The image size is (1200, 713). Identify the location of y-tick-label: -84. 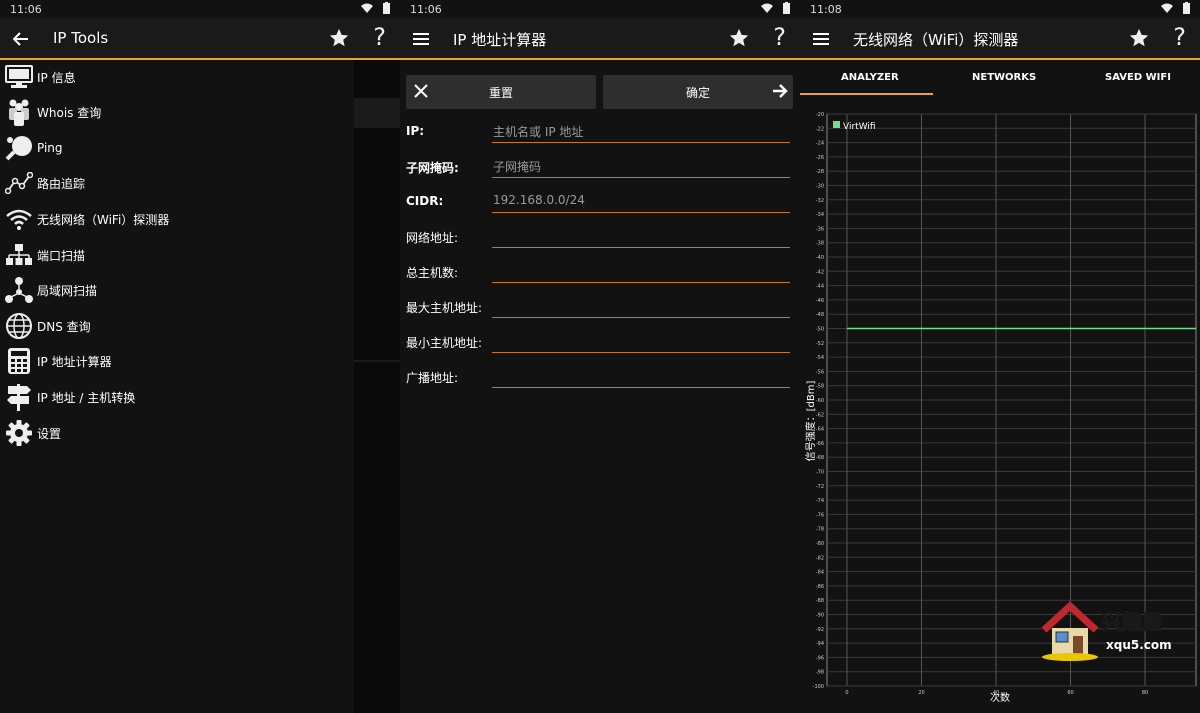
(820, 573).